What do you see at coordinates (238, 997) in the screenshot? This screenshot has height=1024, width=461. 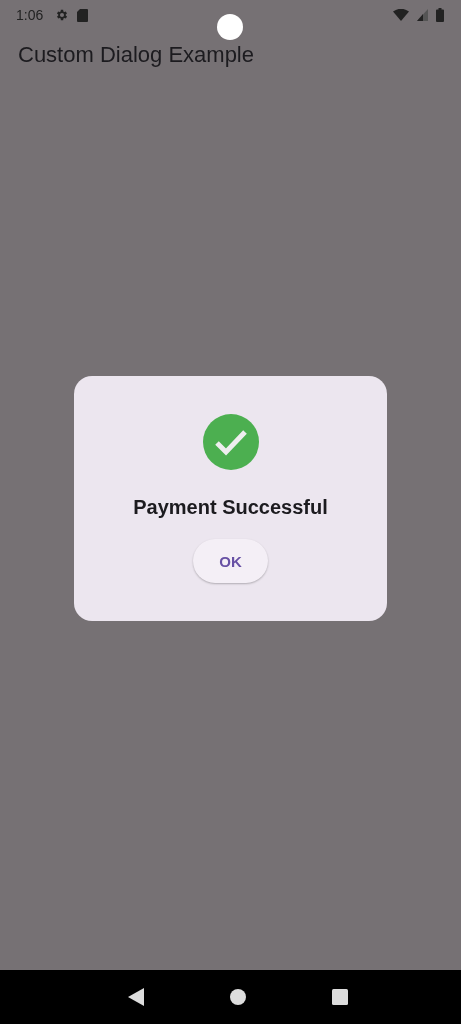 I see `home-icon` at bounding box center [238, 997].